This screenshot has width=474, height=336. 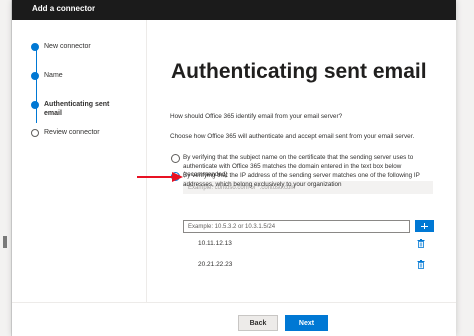 I want to click on step-new-connector: New connector, so click(x=76, y=46).